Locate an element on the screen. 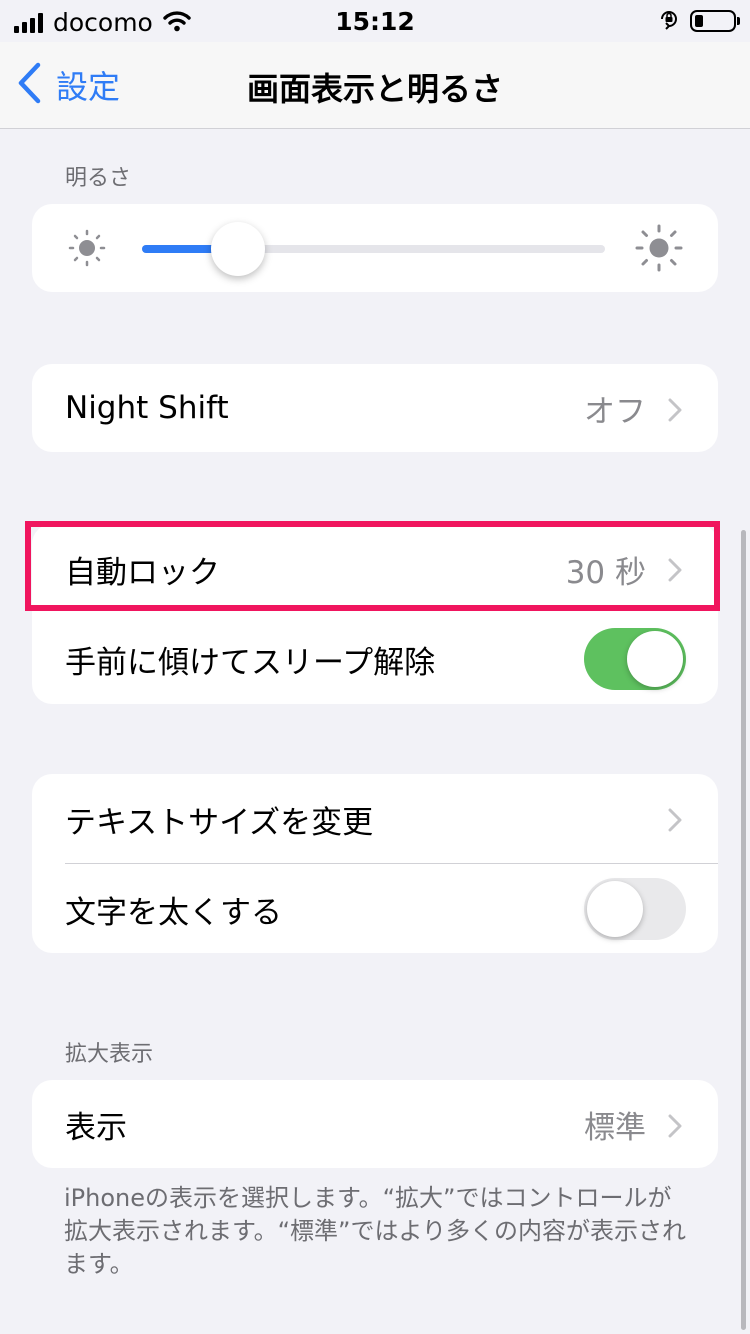 The image size is (750, 1334). raise-to-wake-row: 手前に傾けてスリープ解除 is located at coordinates (375, 659).